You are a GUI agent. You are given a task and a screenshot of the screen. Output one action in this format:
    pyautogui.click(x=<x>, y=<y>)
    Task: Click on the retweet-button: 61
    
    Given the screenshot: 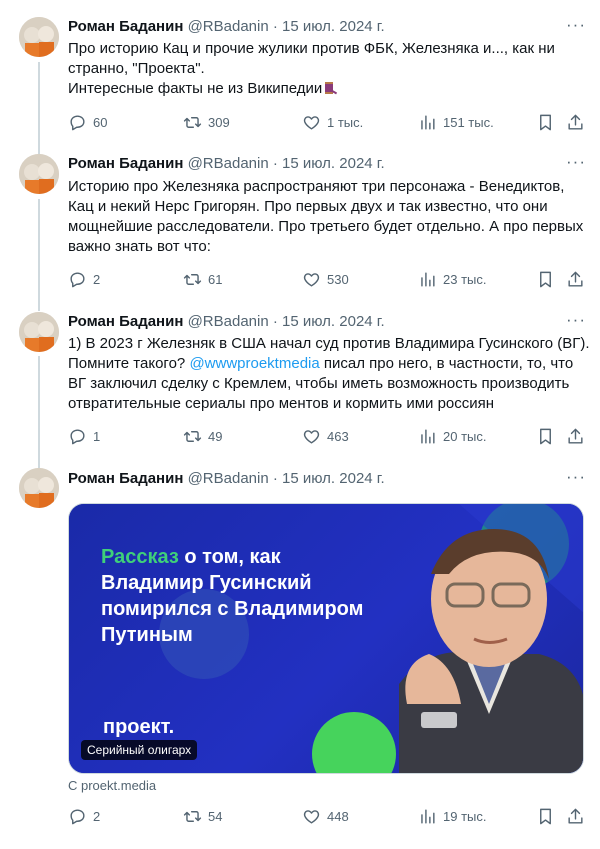 What is the action you would take?
    pyautogui.click(x=202, y=279)
    